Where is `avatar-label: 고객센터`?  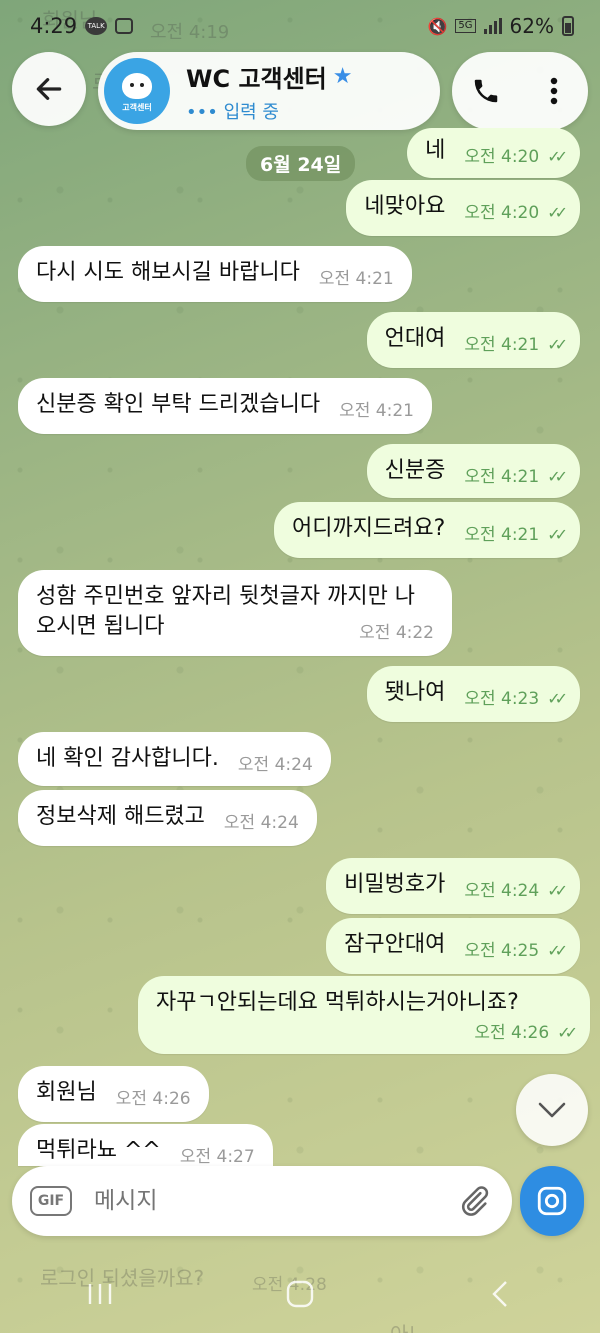
avatar-label: 고객센터 is located at coordinates (137, 107).